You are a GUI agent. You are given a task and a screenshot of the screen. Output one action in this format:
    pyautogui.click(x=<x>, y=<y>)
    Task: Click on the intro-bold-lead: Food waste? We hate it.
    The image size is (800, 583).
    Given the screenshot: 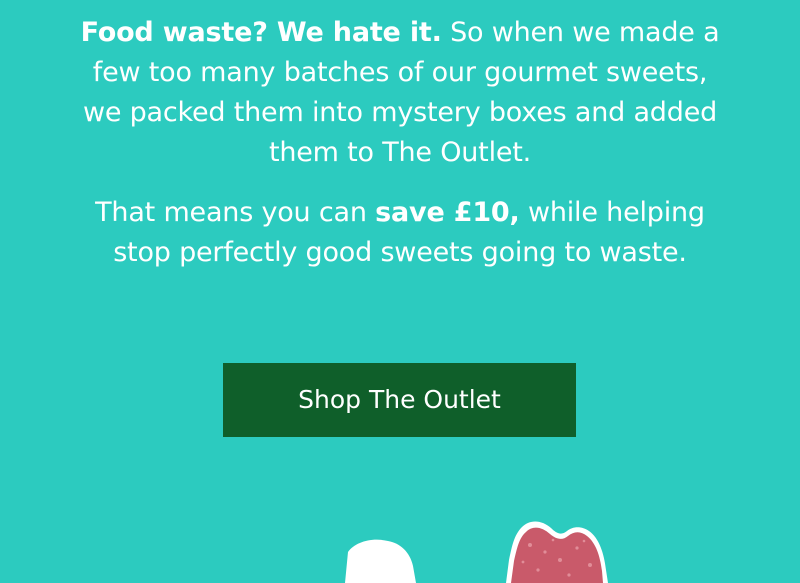 What is the action you would take?
    pyautogui.click(x=261, y=32)
    